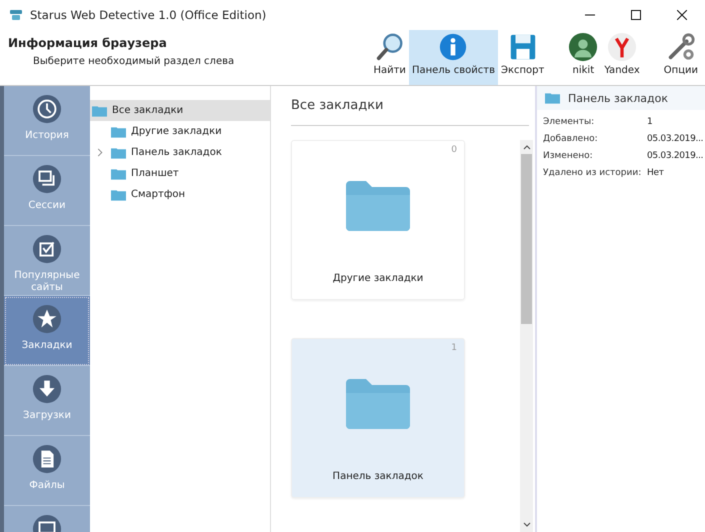 The image size is (705, 532). I want to click on tree-item: Все закладки, so click(180, 110).